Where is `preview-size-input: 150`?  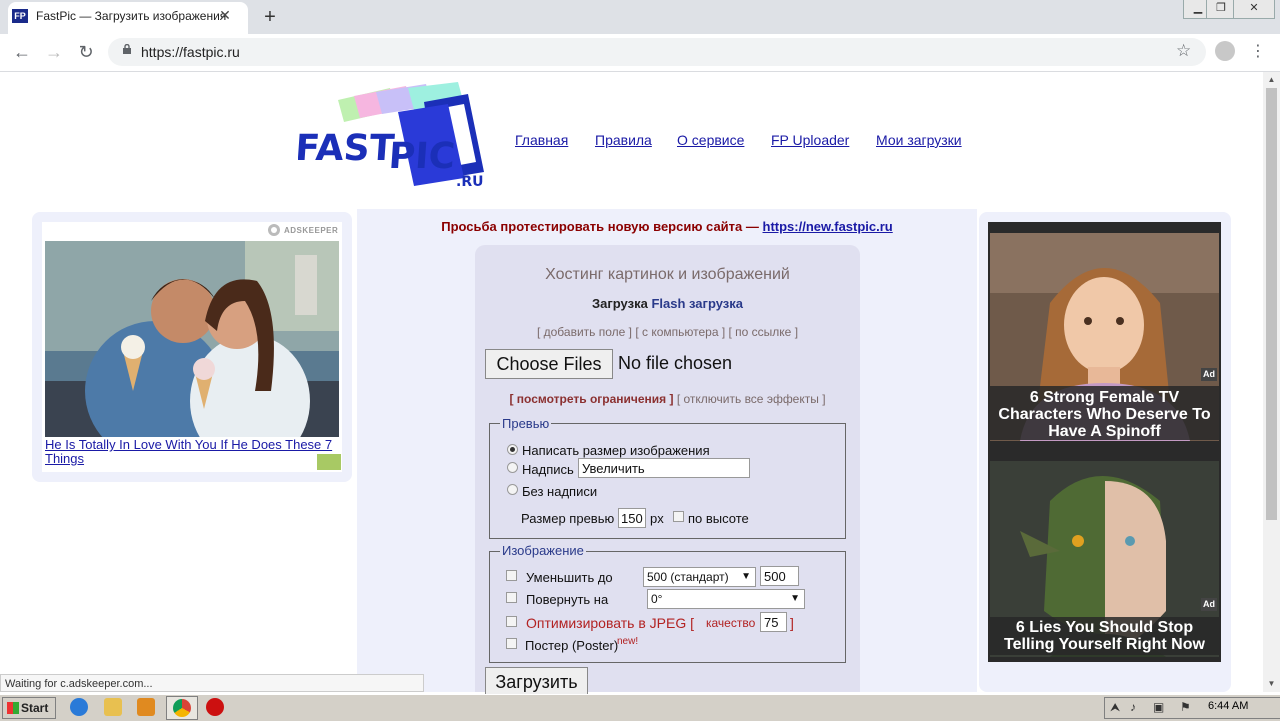
preview-size-input: 150 is located at coordinates (632, 518).